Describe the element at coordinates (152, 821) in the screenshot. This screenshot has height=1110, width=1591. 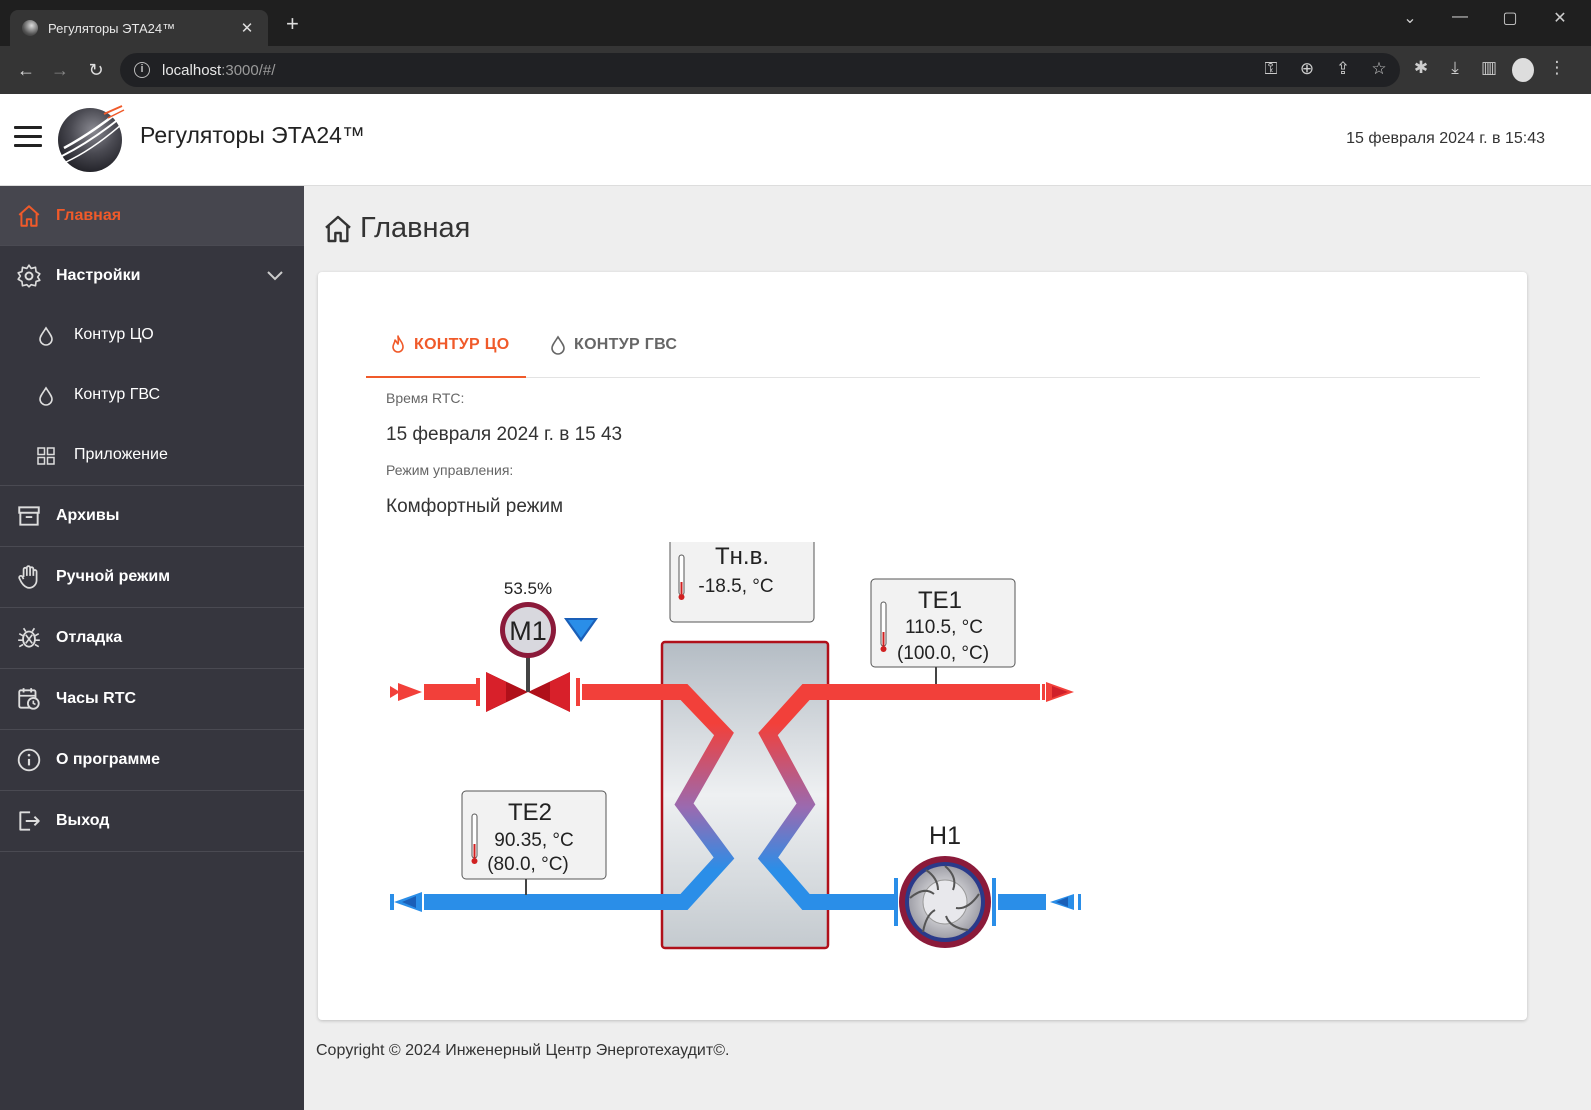
I see `sidebar-item-logout: Выход` at that location.